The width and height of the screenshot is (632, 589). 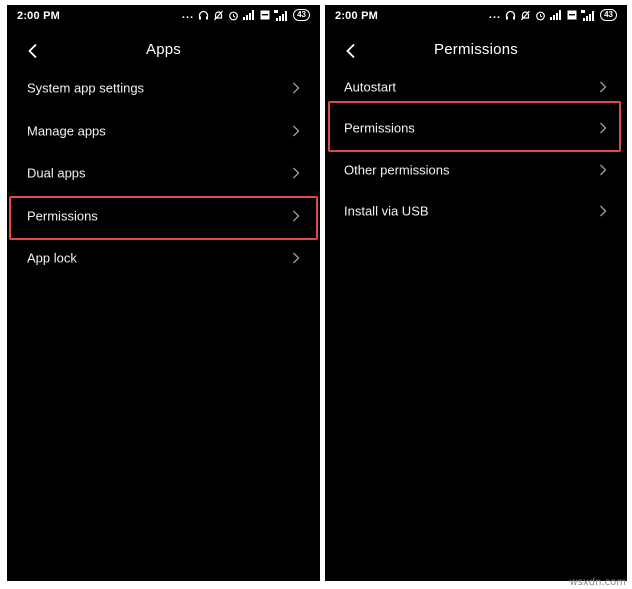 What do you see at coordinates (163, 131) in the screenshot?
I see `menu-item-manage-apps: Manage apps` at bounding box center [163, 131].